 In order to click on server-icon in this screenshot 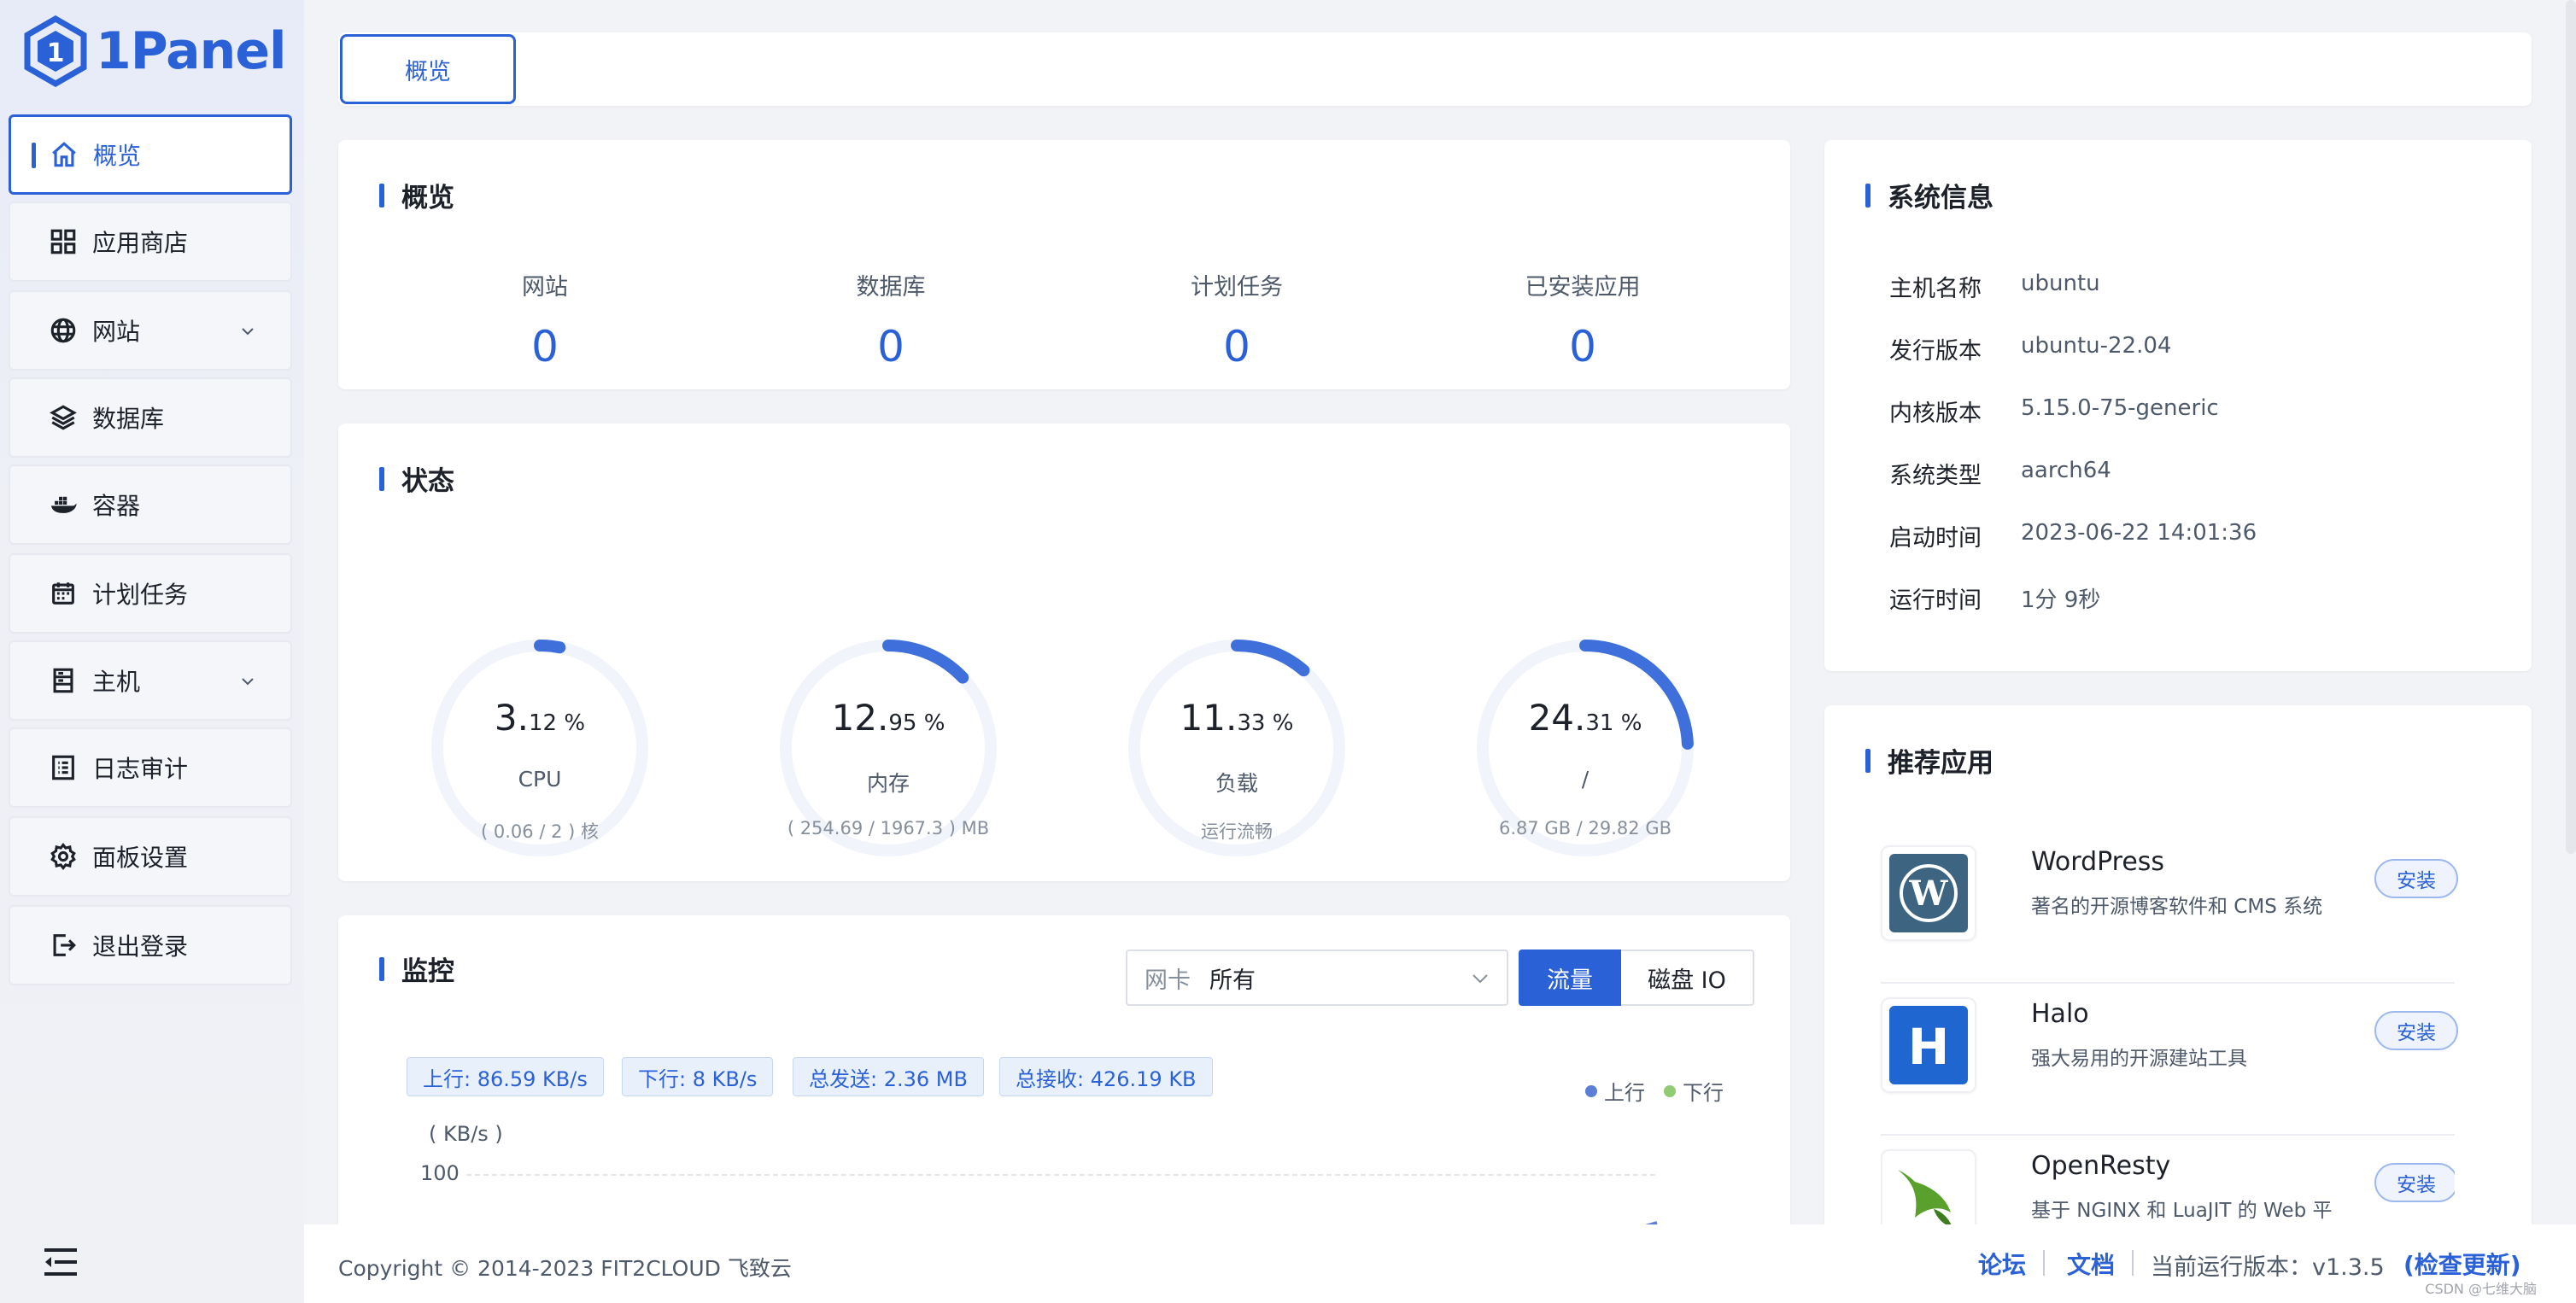, I will do `click(63, 680)`.